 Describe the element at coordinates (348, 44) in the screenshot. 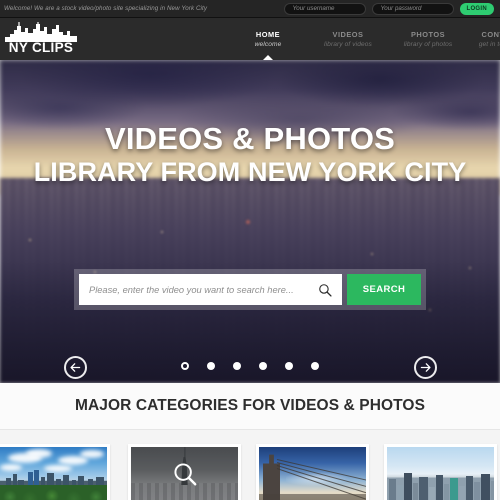

I see `nav-item-videos-subtitle: library of videos` at that location.